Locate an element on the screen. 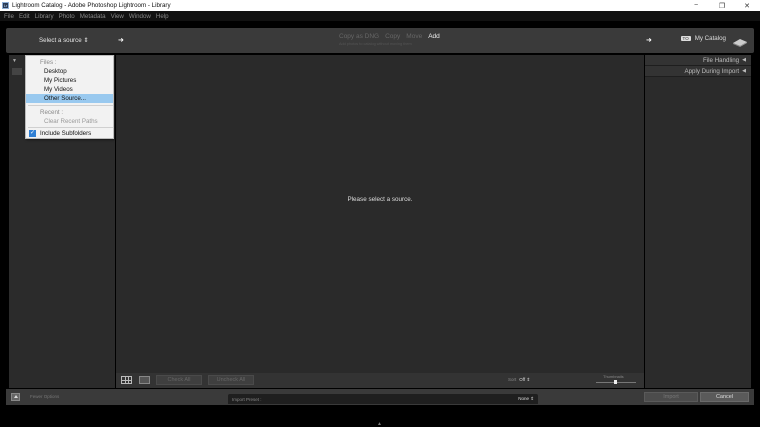 The height and width of the screenshot is (427, 760). source-option-my-videos: My Videos is located at coordinates (69, 89).